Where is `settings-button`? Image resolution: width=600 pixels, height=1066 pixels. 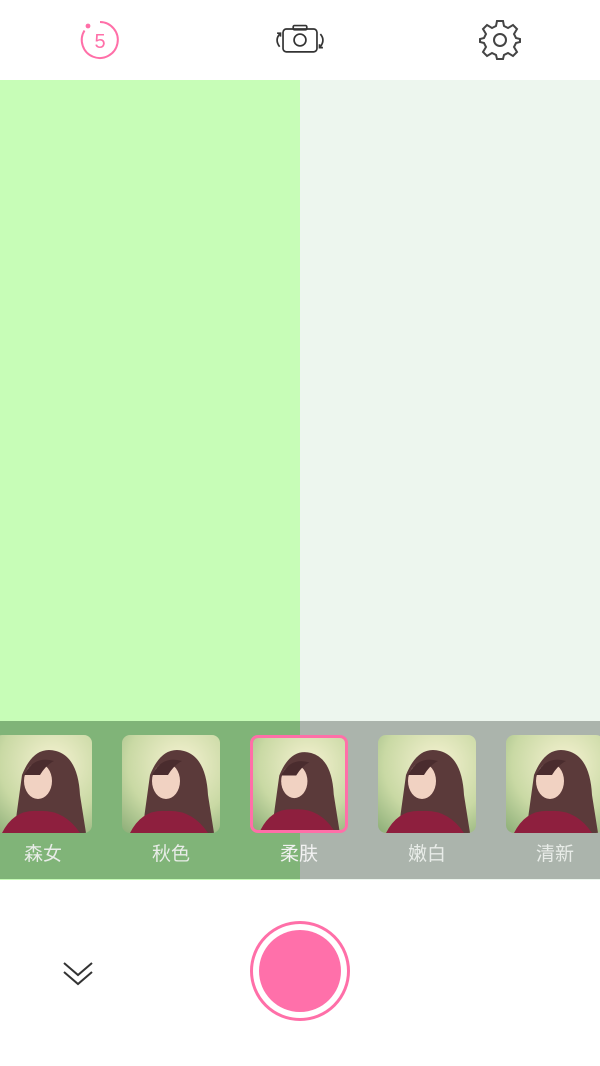
settings-button is located at coordinates (500, 40).